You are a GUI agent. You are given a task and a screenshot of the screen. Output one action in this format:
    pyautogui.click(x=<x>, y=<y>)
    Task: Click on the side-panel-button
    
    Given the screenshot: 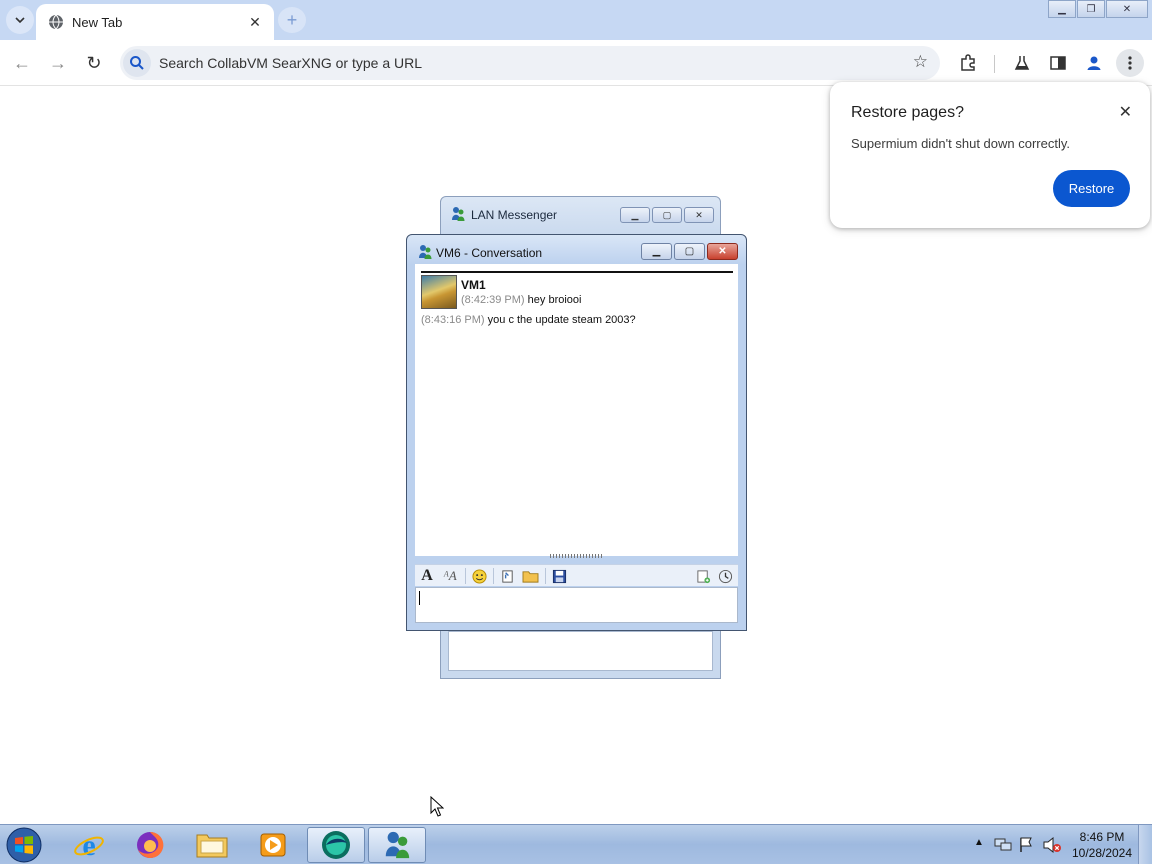 What is the action you would take?
    pyautogui.click(x=1058, y=63)
    